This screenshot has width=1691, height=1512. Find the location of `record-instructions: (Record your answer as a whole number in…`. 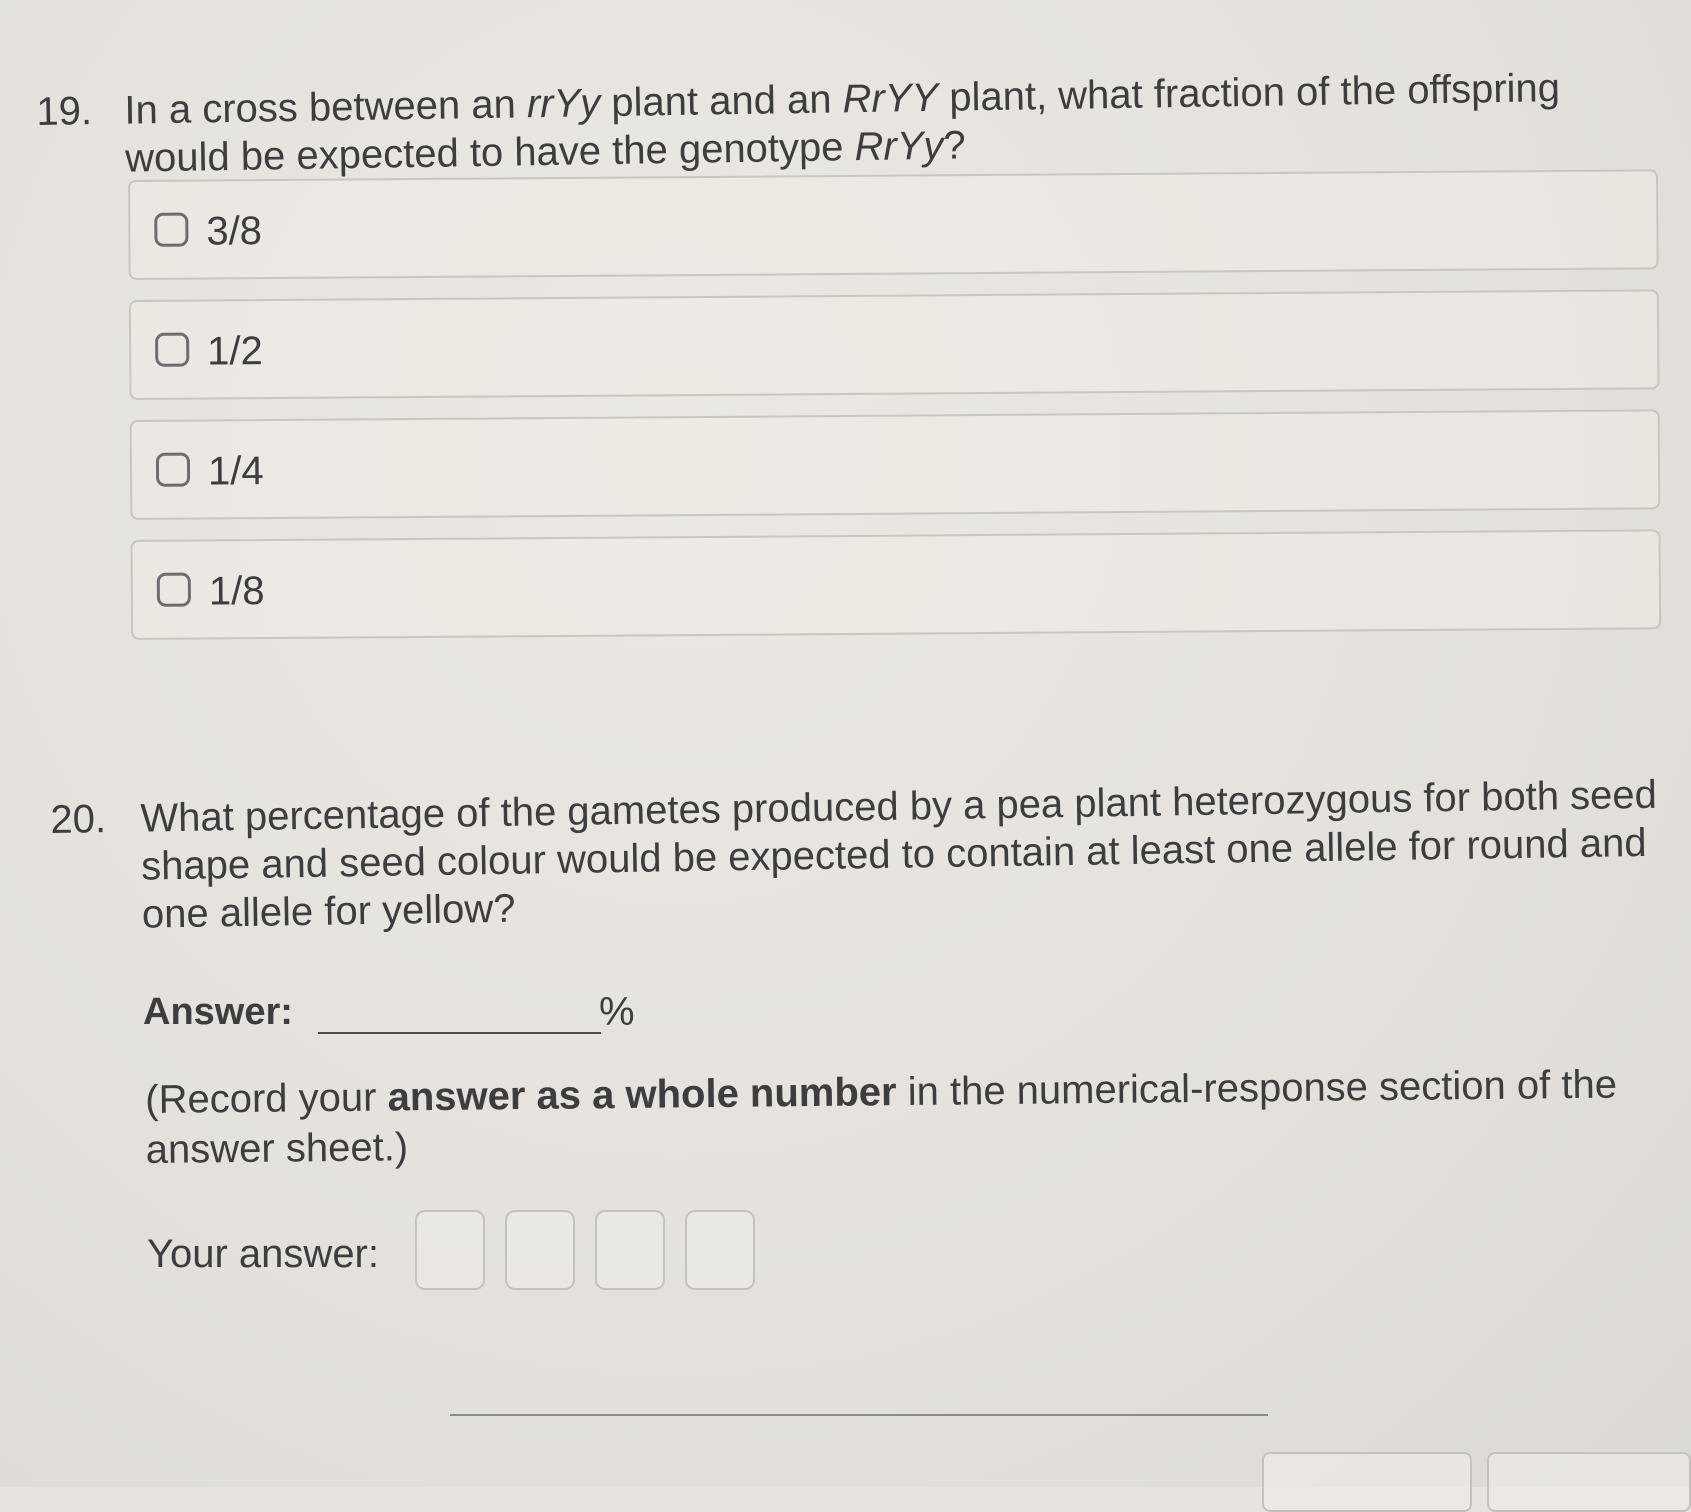

record-instructions: (Record your answer as a whole number in… is located at coordinates (881, 1117).